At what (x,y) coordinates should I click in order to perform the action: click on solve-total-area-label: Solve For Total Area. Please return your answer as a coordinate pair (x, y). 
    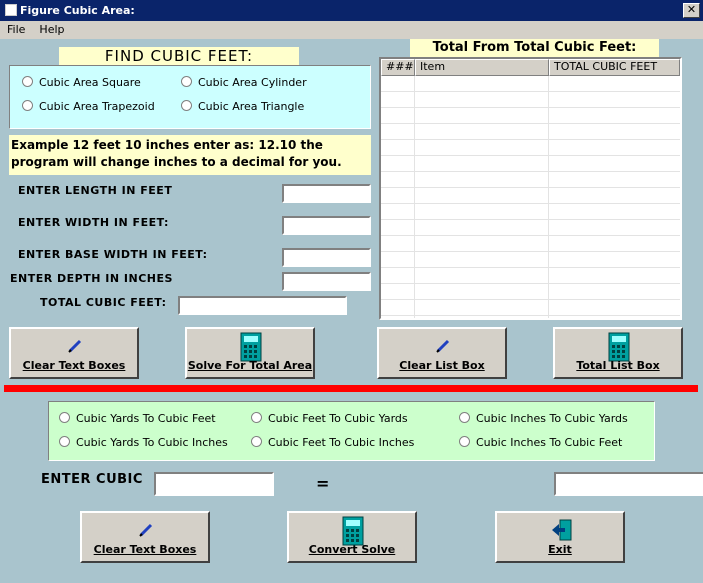
    Looking at the image, I should click on (250, 365).